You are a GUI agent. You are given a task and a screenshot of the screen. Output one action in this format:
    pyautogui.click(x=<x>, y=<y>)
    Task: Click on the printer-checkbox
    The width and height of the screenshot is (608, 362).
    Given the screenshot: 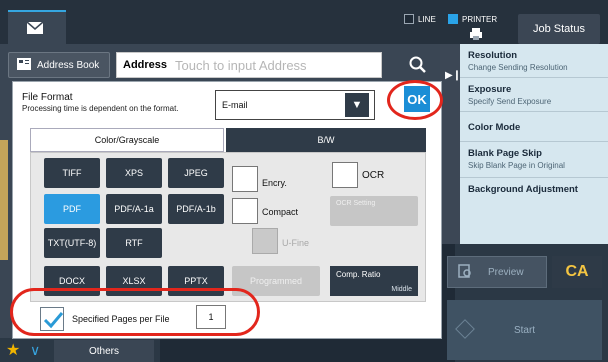 What is the action you would take?
    pyautogui.click(x=453, y=19)
    